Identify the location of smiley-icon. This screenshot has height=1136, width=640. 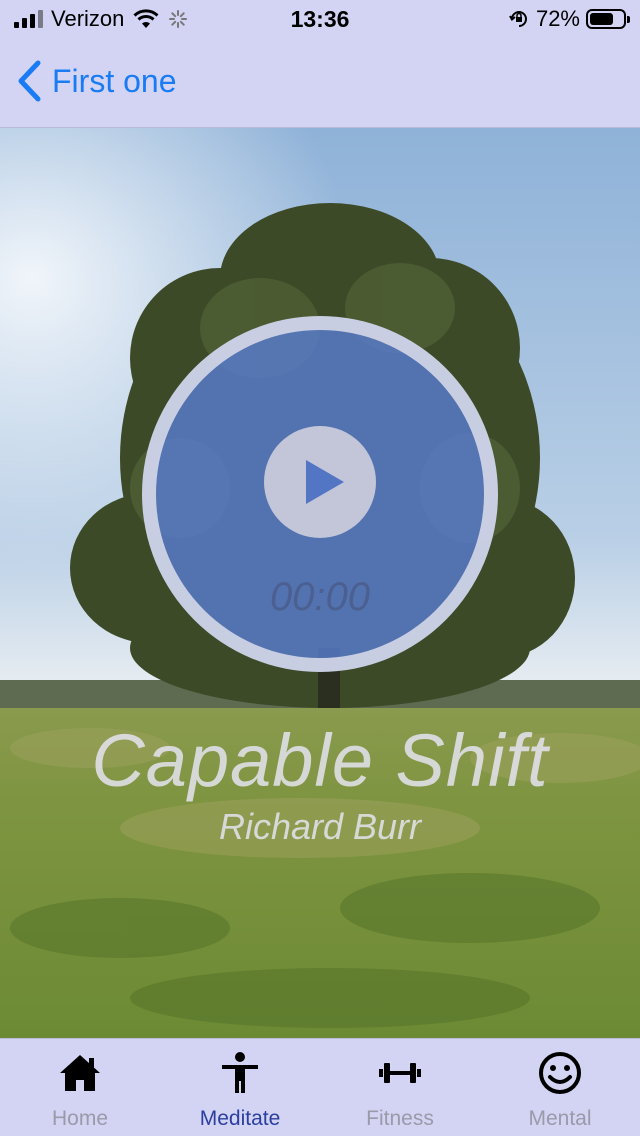
(560, 1073).